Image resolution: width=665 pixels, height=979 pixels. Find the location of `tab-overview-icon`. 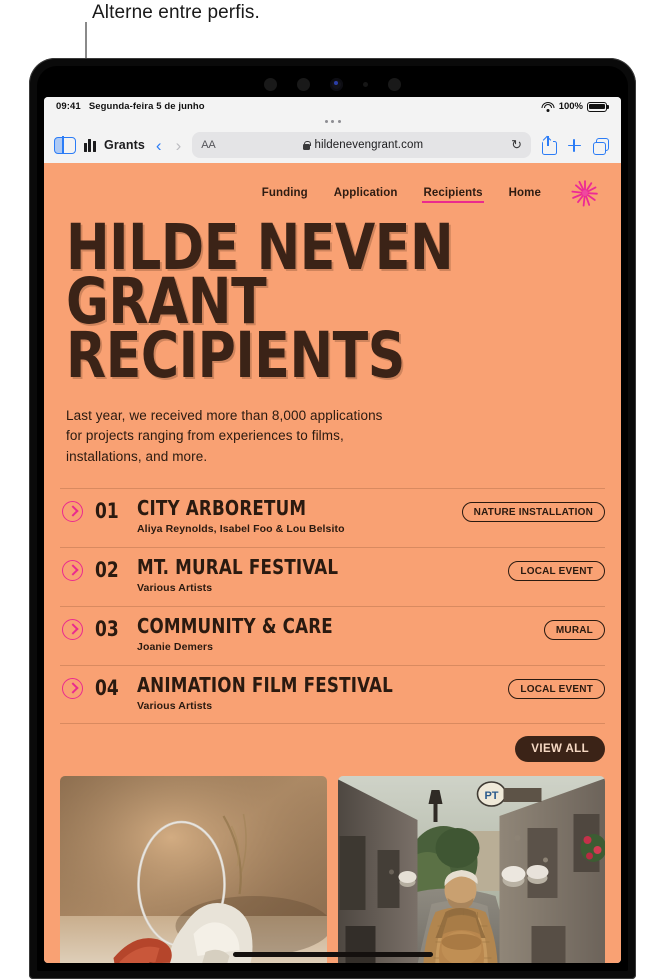

tab-overview-icon is located at coordinates (600, 145).